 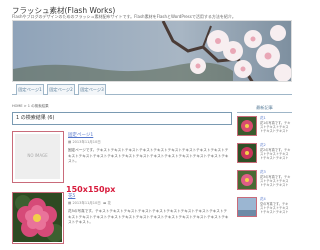 I want to click on no-image-label: NO IMAGE, so click(x=37, y=155).